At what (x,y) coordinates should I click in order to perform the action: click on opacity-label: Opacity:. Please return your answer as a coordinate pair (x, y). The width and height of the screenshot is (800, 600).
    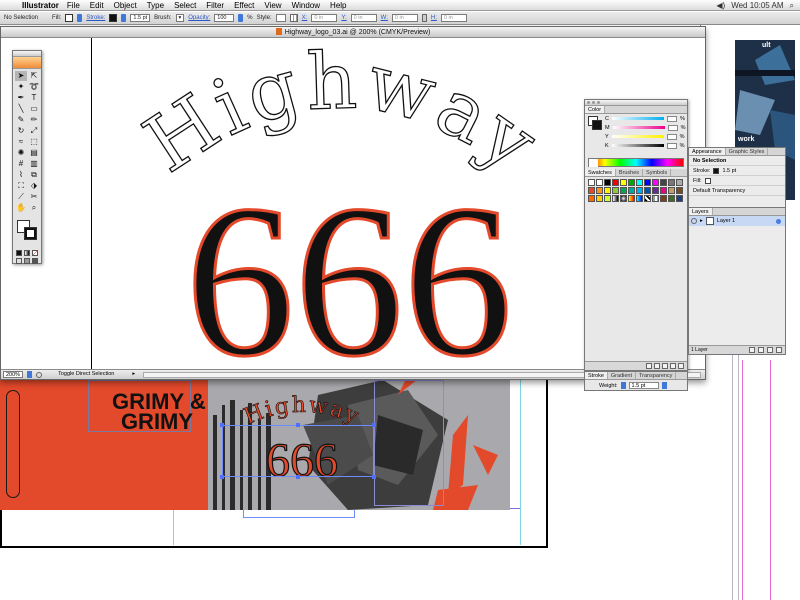
    Looking at the image, I should click on (199, 18).